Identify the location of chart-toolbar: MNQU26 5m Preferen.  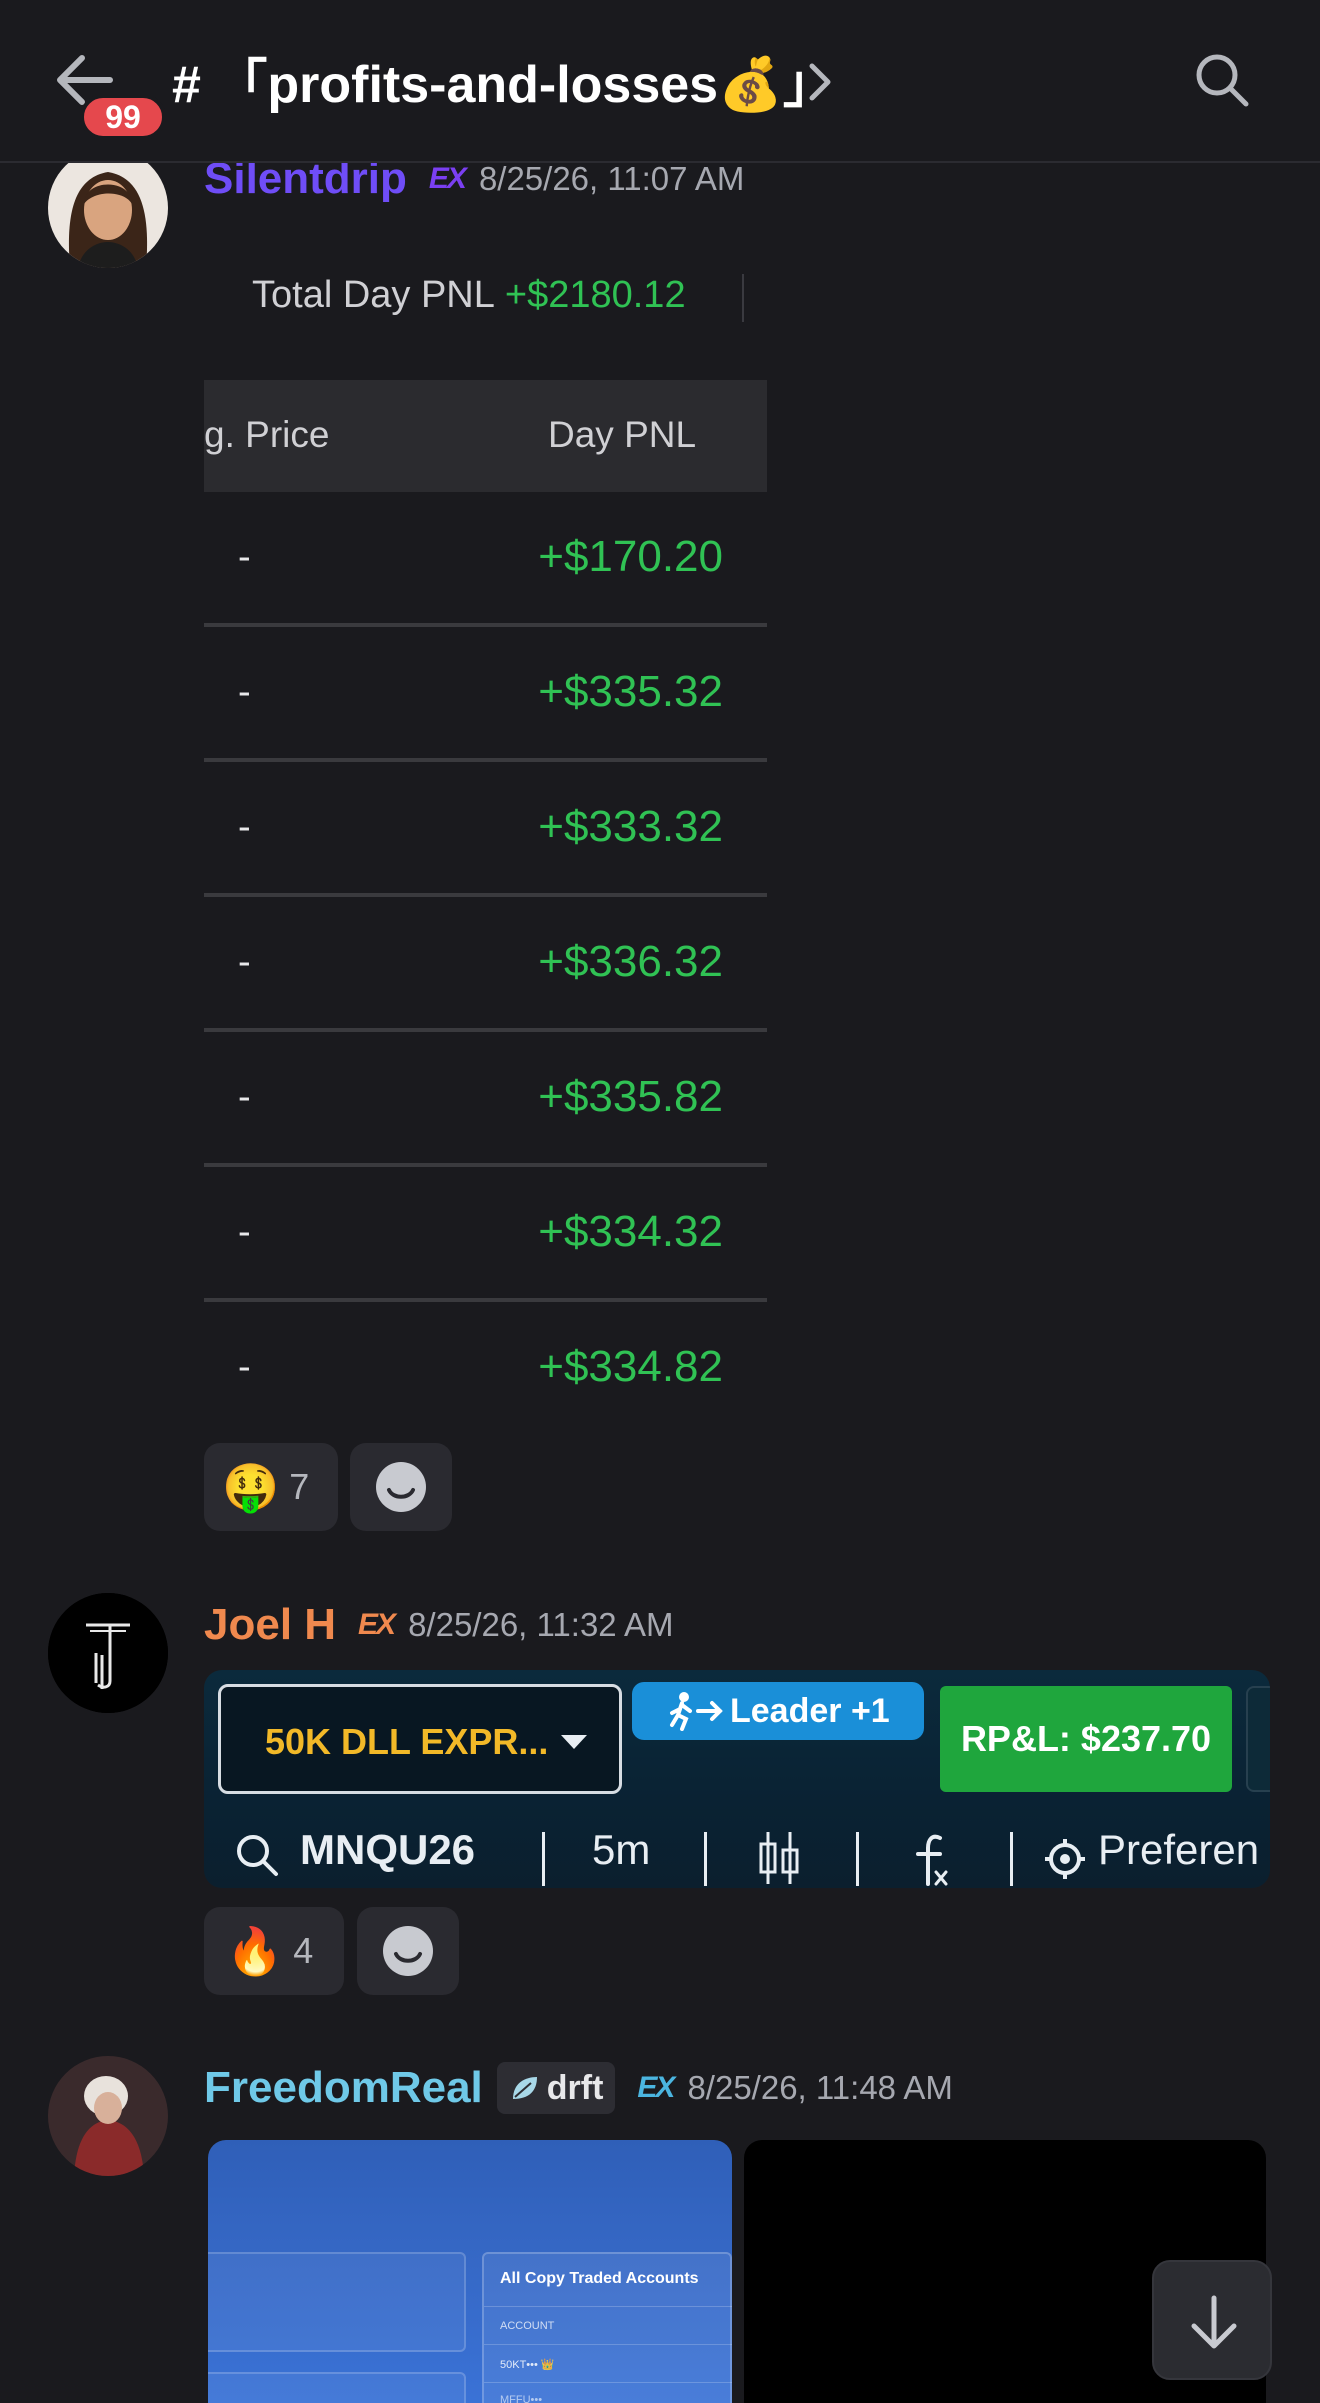
(737, 1857).